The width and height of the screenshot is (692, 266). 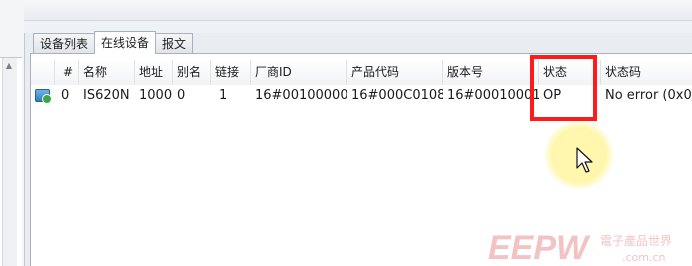 I want to click on cell-address: 1000, so click(x=156, y=95).